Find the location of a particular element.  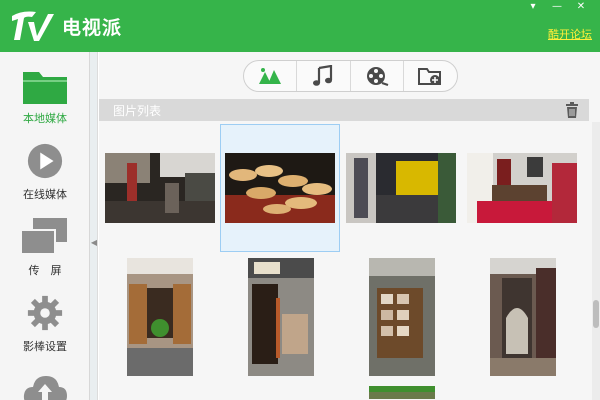

minimize-icon: — is located at coordinates (557, 6).